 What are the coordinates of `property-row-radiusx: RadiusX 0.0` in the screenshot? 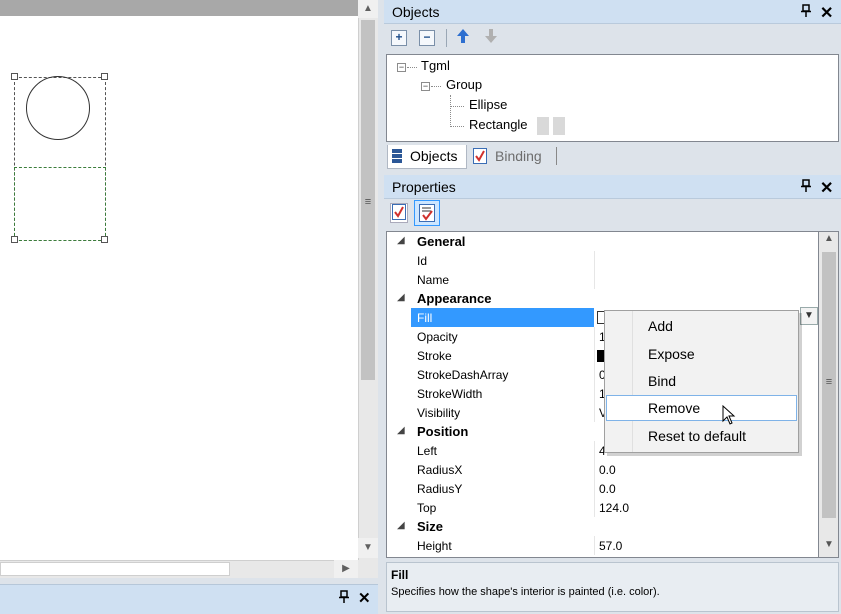 It's located at (602, 469).